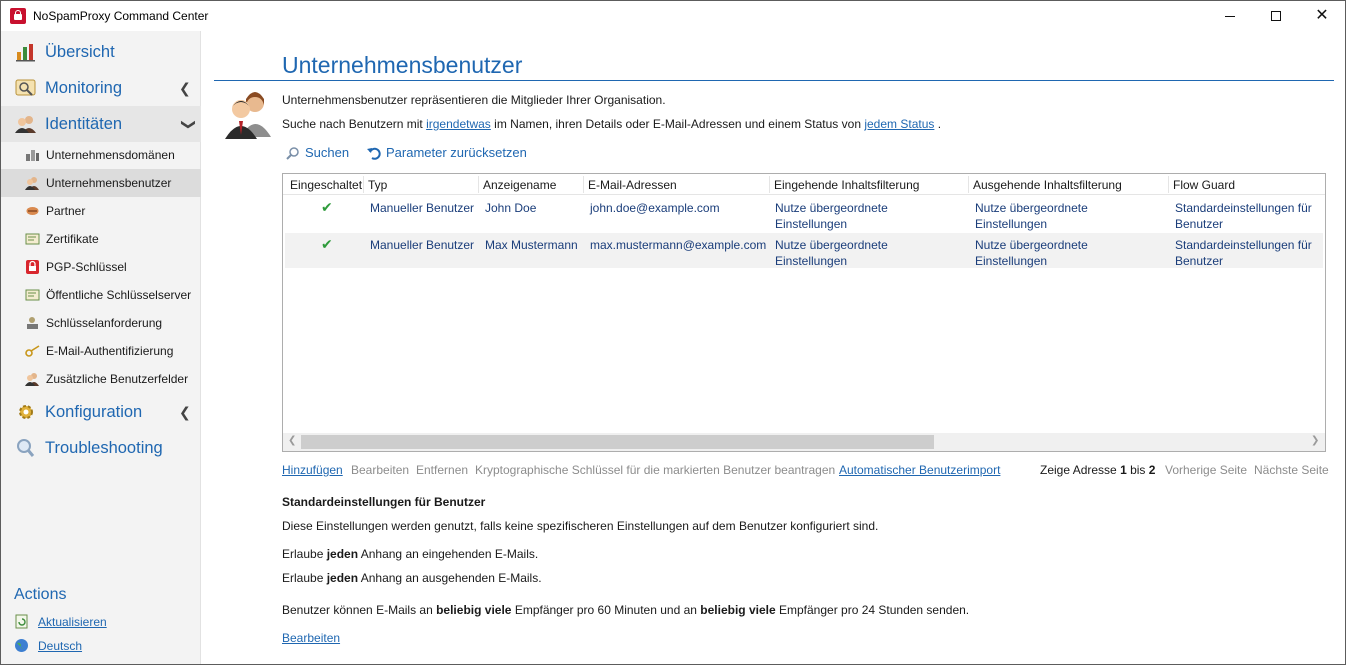 The height and width of the screenshot is (665, 1346). I want to click on nav-troubleshooting: Troubleshooting, so click(101, 448).